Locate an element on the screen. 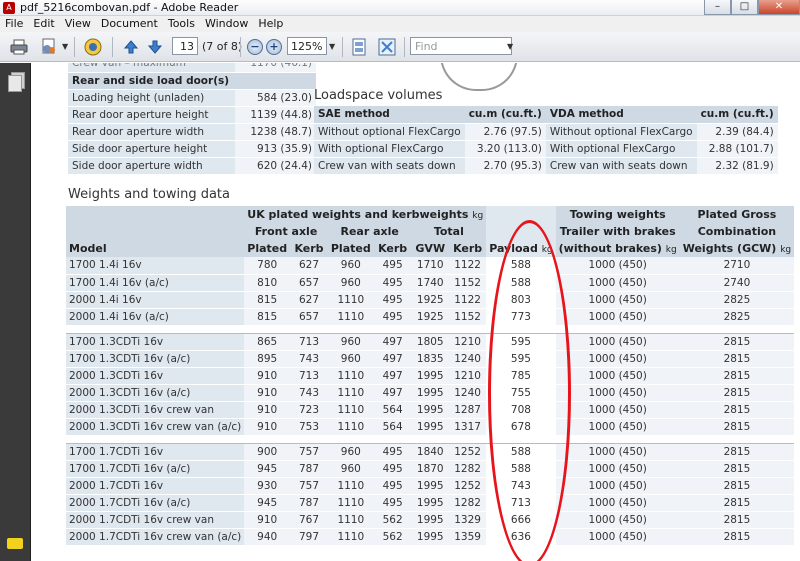 Image resolution: width=800 pixels, height=561 pixels. print-icon is located at coordinates (19, 47).